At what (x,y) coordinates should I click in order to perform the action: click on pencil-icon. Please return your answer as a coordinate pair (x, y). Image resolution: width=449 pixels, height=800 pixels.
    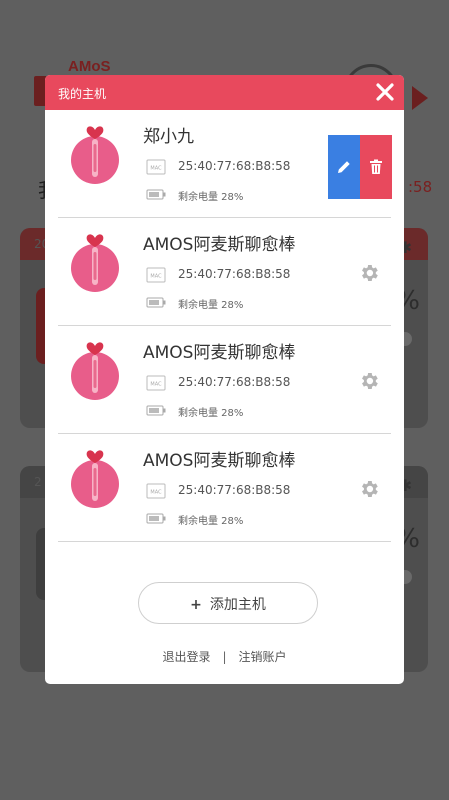
    Looking at the image, I should click on (344, 167).